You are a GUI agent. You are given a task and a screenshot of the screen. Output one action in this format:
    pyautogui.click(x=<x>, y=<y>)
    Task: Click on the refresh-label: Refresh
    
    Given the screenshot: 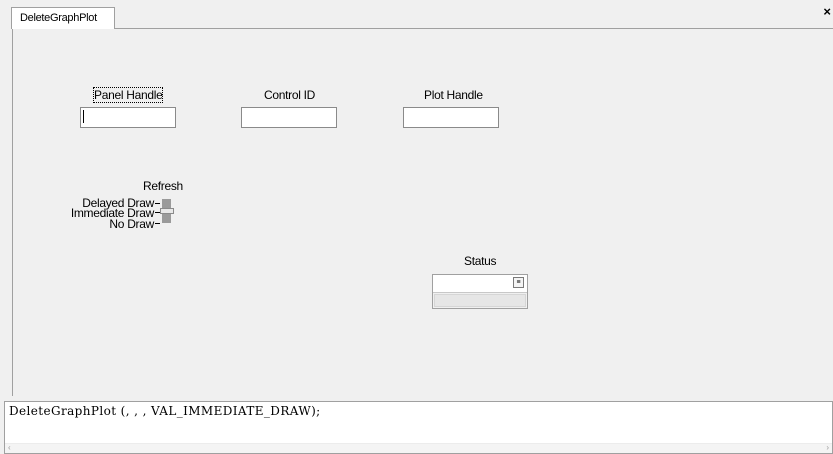 What is the action you would take?
    pyautogui.click(x=163, y=186)
    